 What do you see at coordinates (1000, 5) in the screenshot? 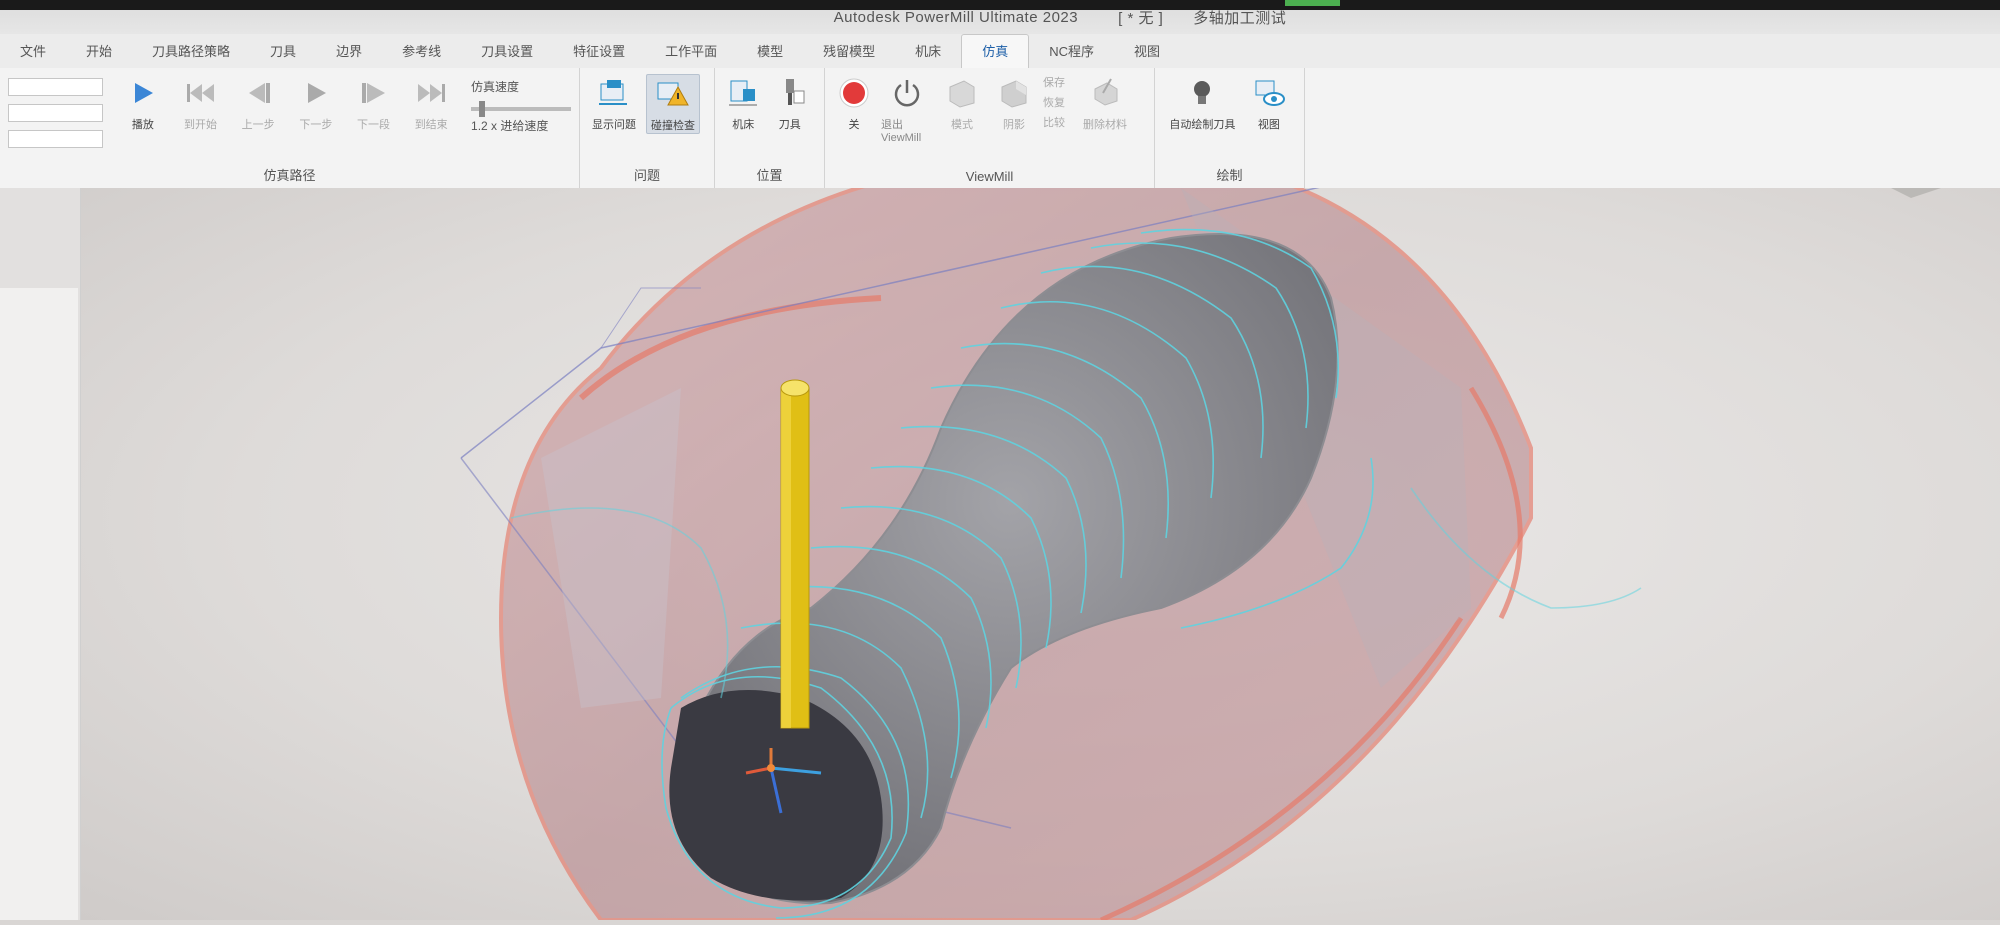
I see `title-bar-edge` at bounding box center [1000, 5].